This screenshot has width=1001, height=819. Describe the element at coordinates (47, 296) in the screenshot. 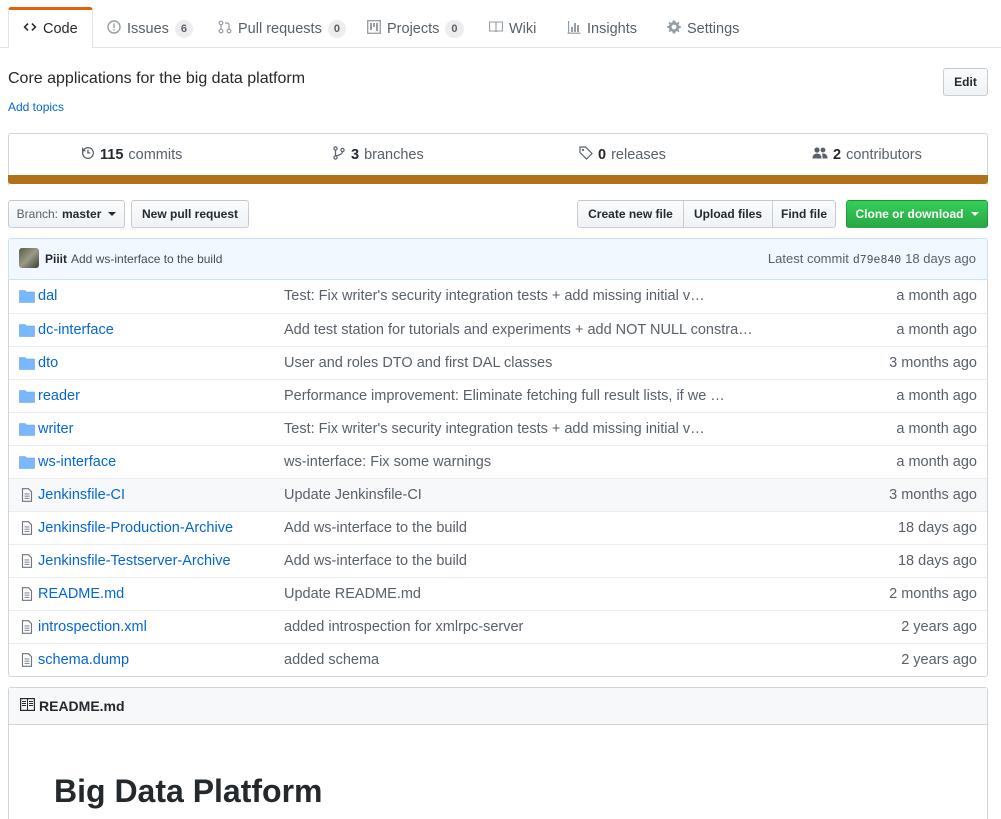

I see `file-name-link: dal` at that location.